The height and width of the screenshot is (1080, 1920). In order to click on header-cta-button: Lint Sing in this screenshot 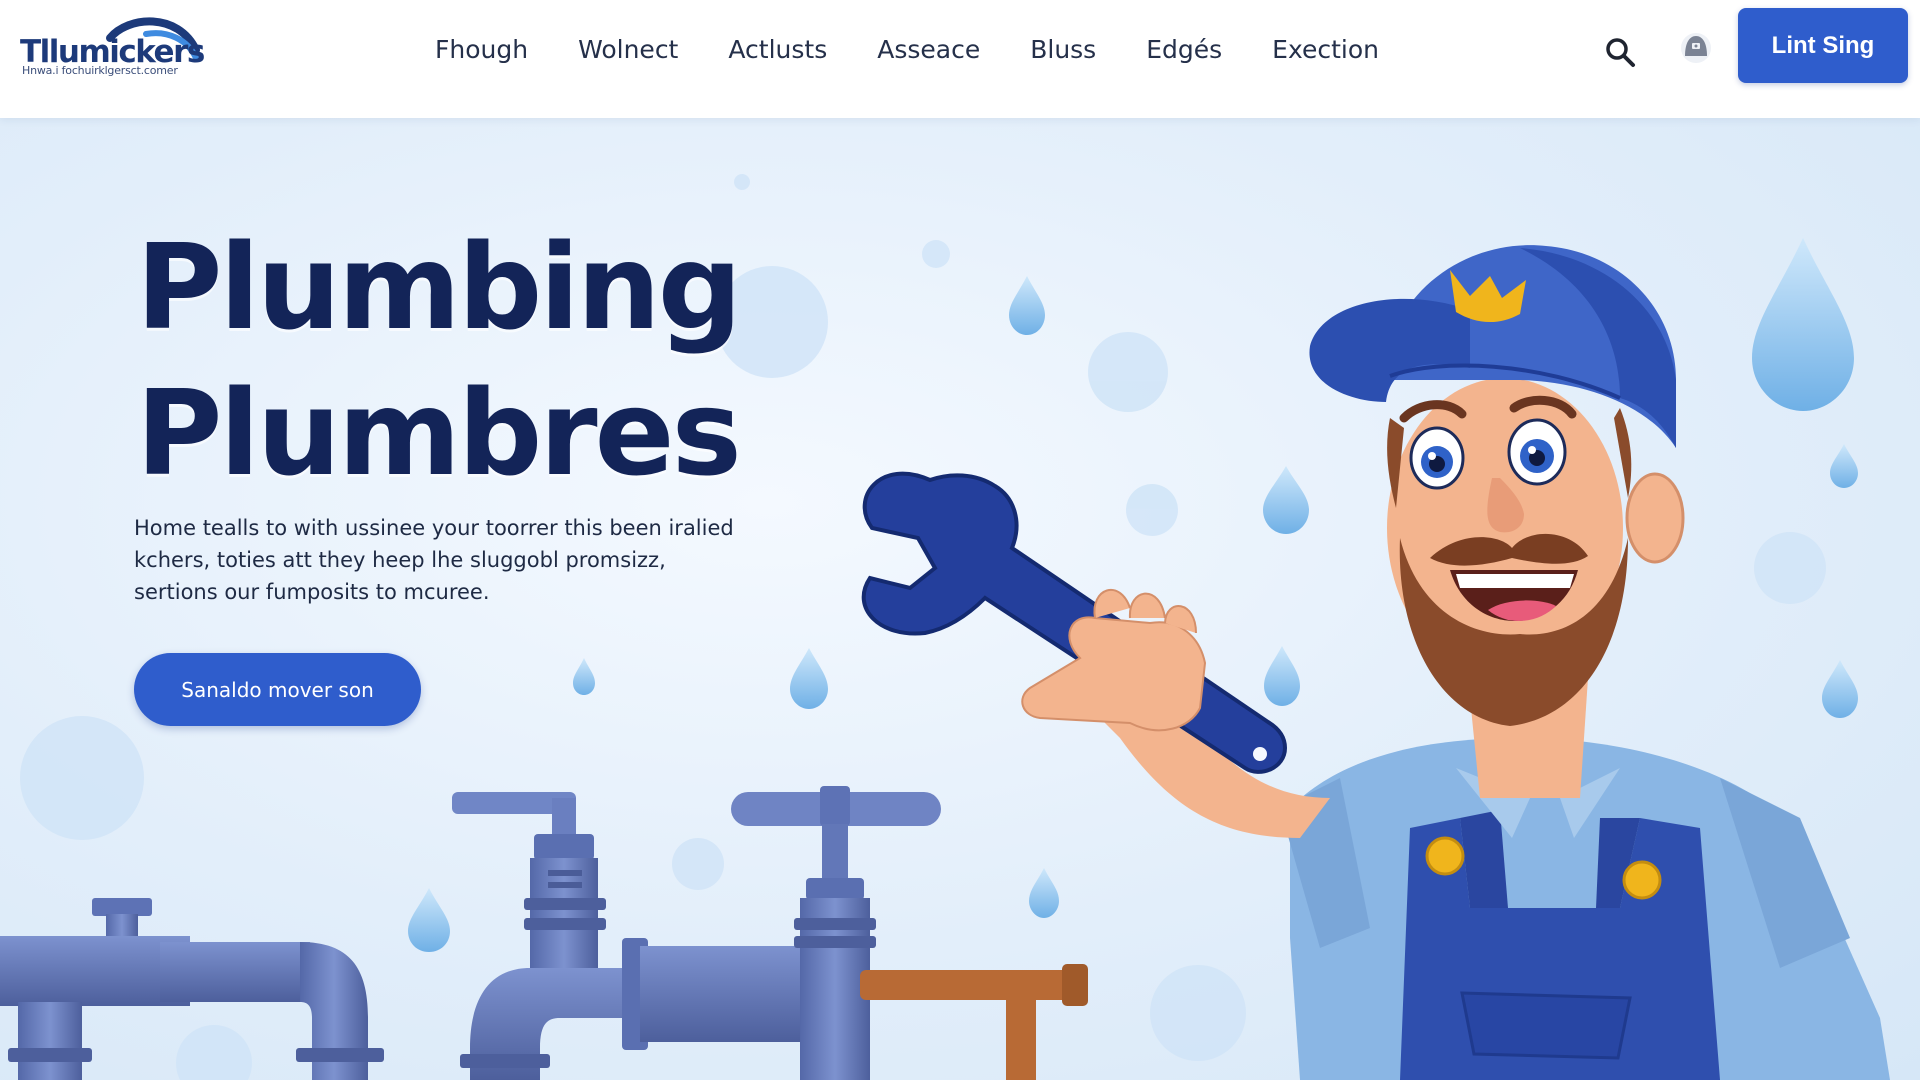, I will do `click(1823, 45)`.